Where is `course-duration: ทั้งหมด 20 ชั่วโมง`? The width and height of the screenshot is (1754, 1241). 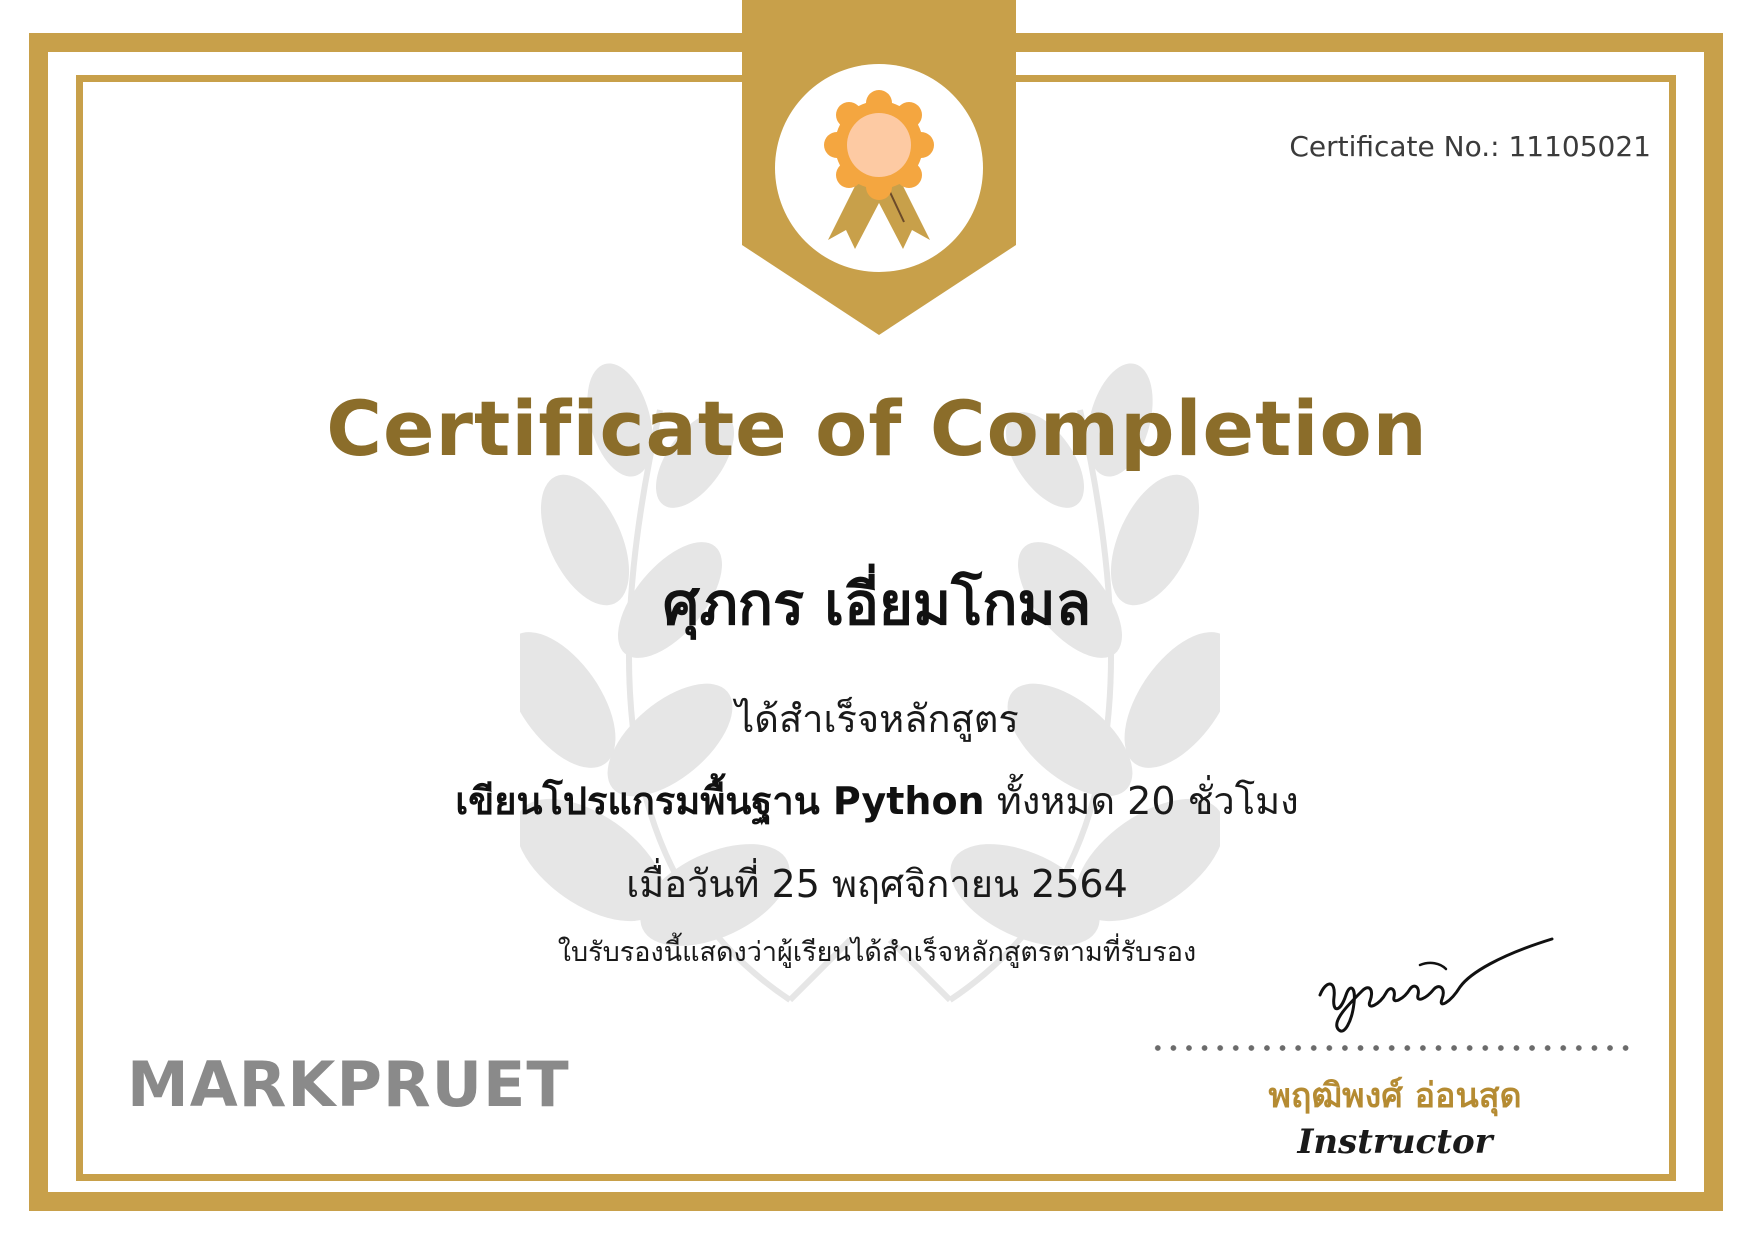
course-duration: ทั้งหมด 20 ชั่วโมง is located at coordinates (1141, 801).